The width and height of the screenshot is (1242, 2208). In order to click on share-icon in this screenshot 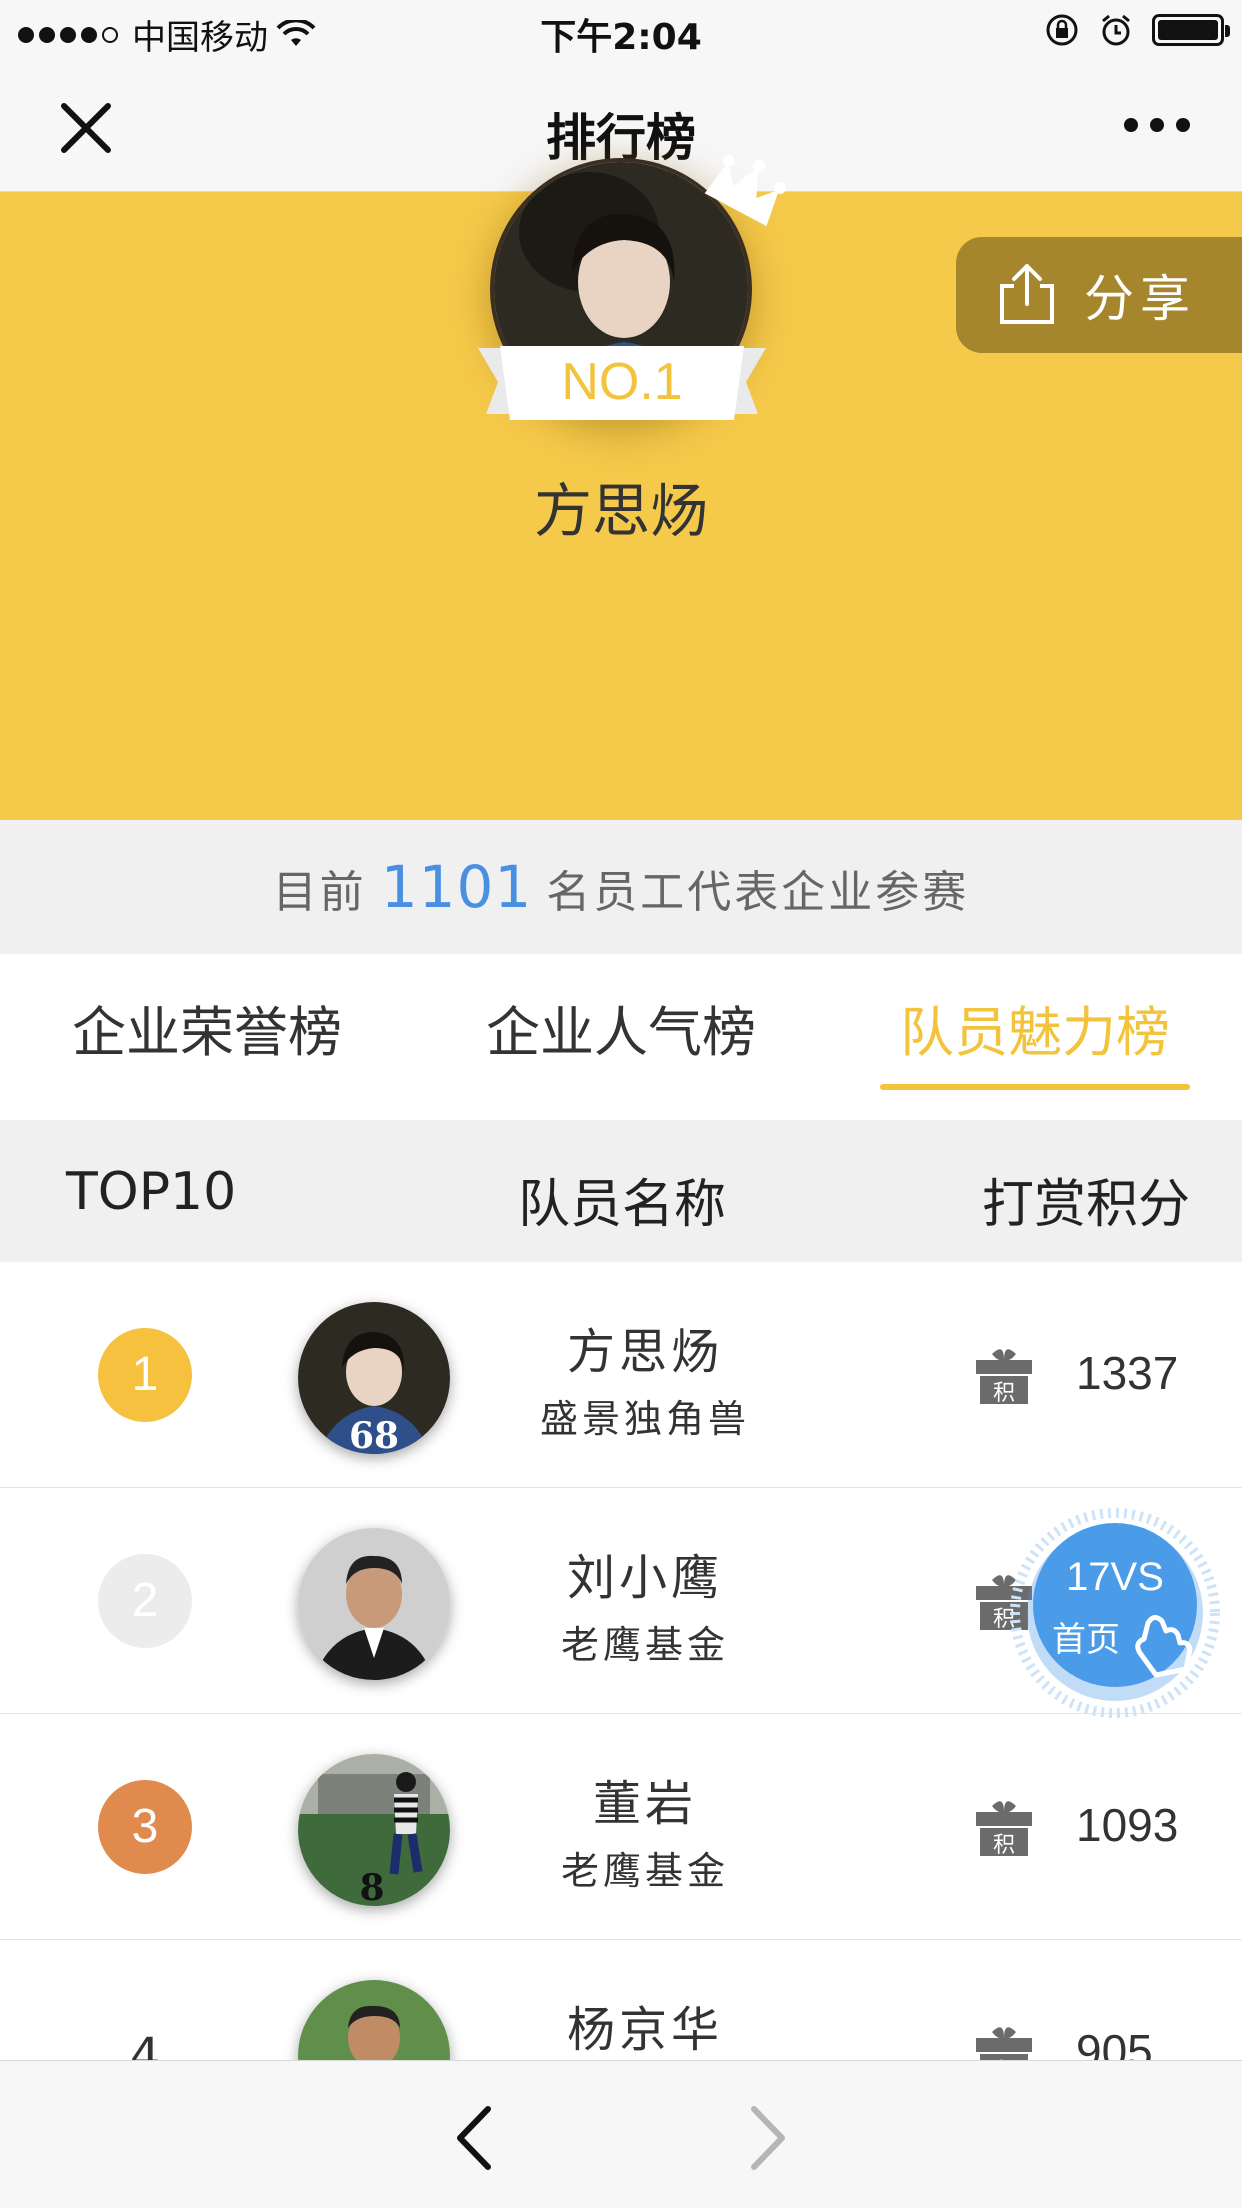, I will do `click(1027, 294)`.